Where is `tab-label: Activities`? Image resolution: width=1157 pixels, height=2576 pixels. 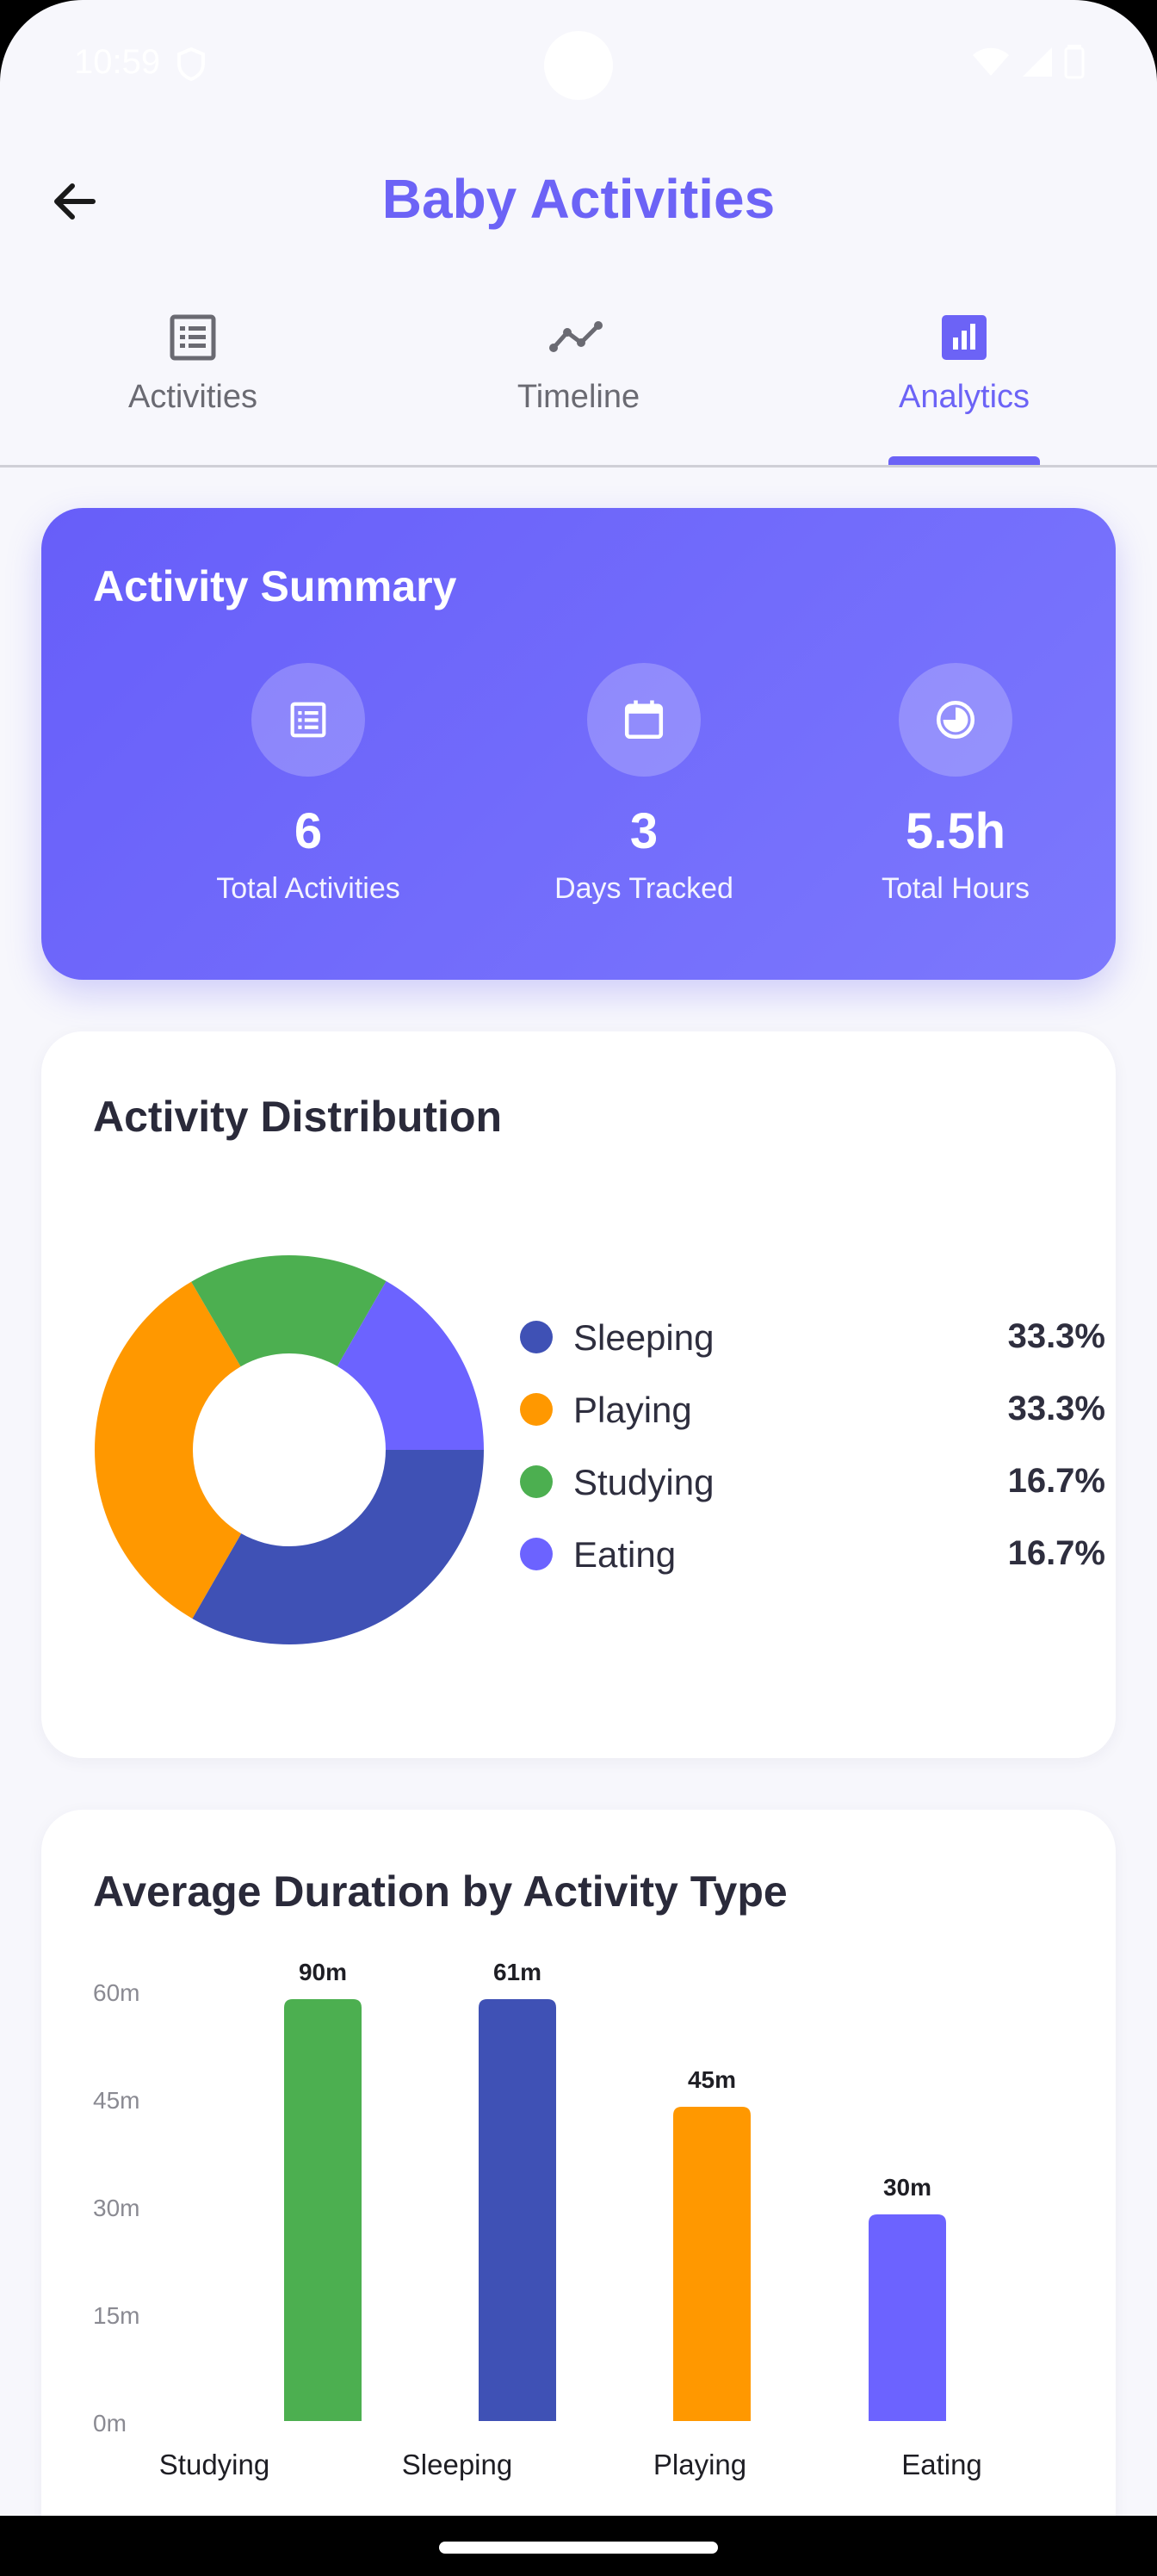
tab-label: Activities is located at coordinates (193, 397).